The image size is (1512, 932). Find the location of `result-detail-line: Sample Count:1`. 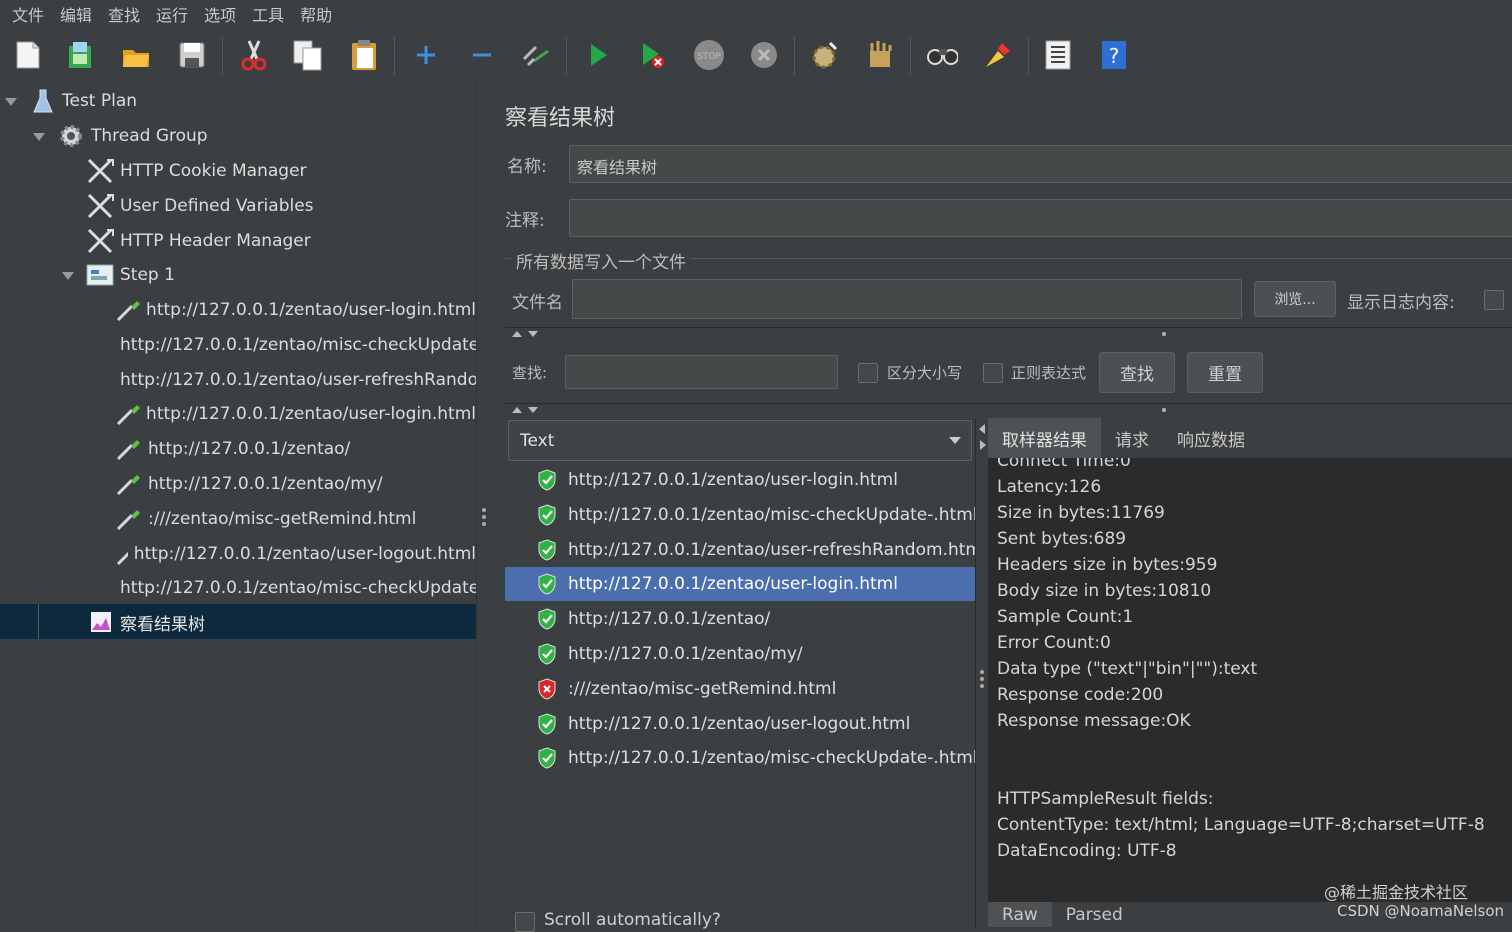

result-detail-line: Sample Count:1 is located at coordinates (1065, 617).